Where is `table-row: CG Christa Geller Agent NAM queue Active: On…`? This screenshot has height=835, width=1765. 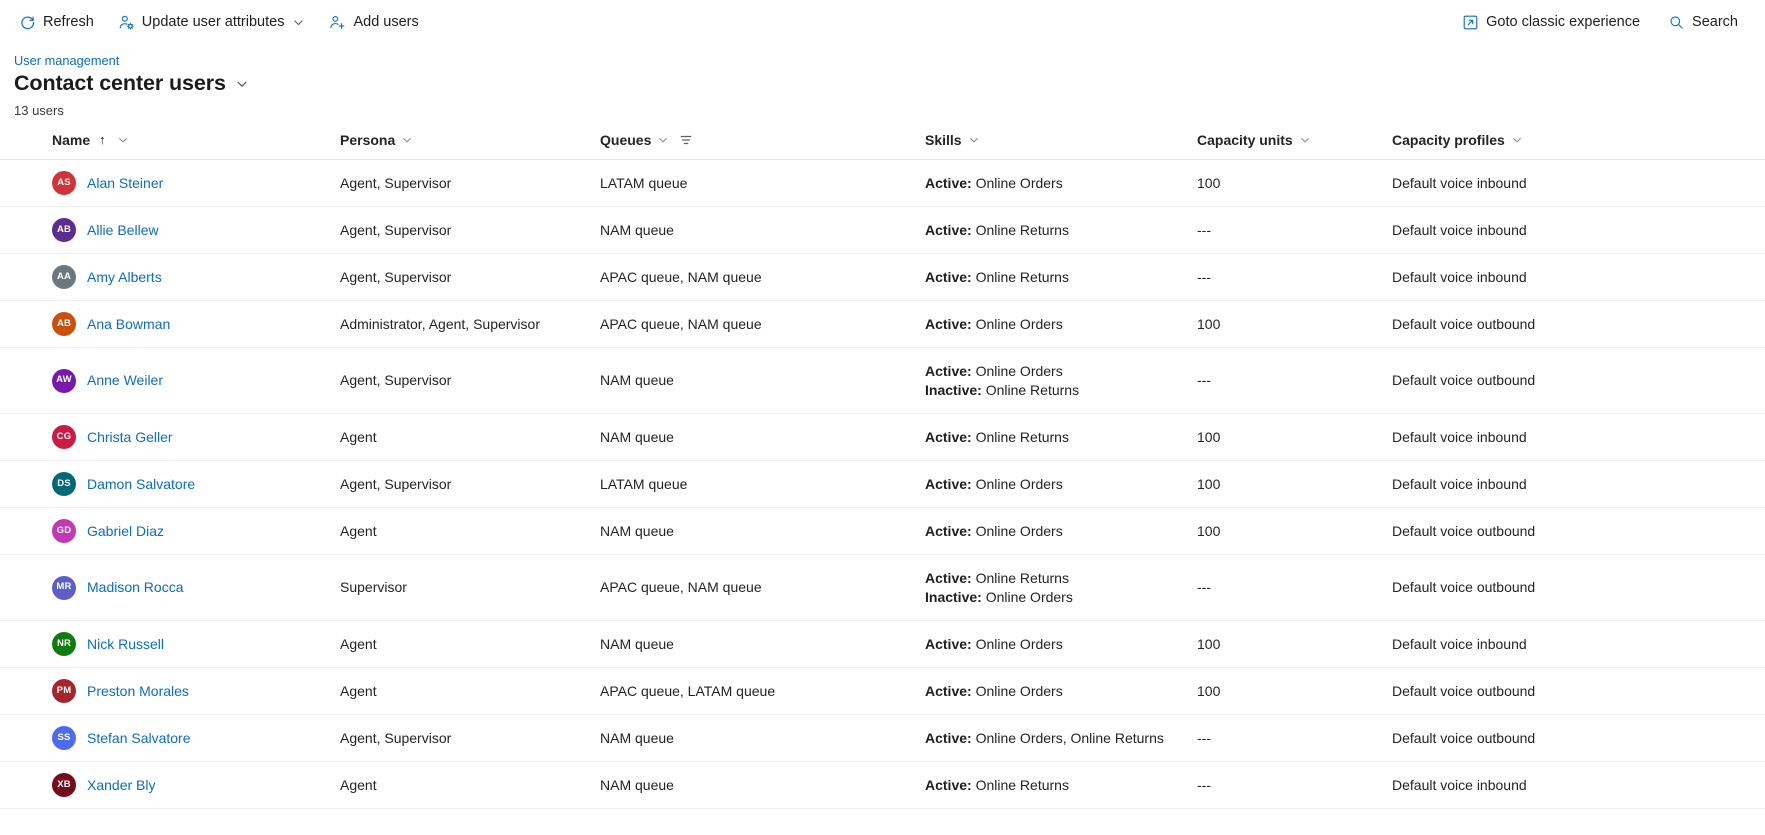 table-row: CG Christa Geller Agent NAM queue Active: On… is located at coordinates (882, 437).